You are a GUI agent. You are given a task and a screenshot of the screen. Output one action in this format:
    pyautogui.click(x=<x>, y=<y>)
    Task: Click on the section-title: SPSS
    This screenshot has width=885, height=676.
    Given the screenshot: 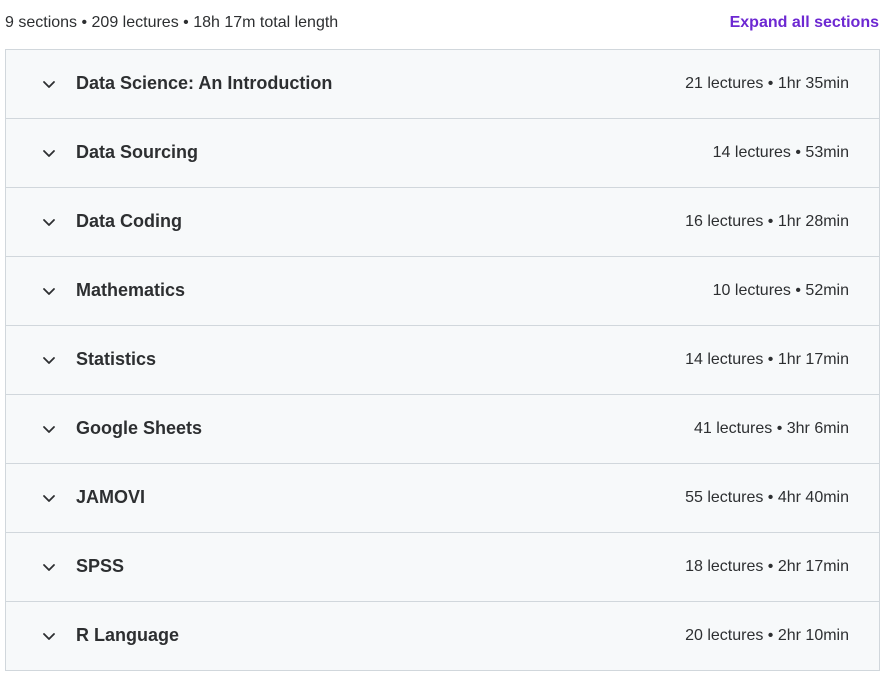 What is the action you would take?
    pyautogui.click(x=100, y=566)
    